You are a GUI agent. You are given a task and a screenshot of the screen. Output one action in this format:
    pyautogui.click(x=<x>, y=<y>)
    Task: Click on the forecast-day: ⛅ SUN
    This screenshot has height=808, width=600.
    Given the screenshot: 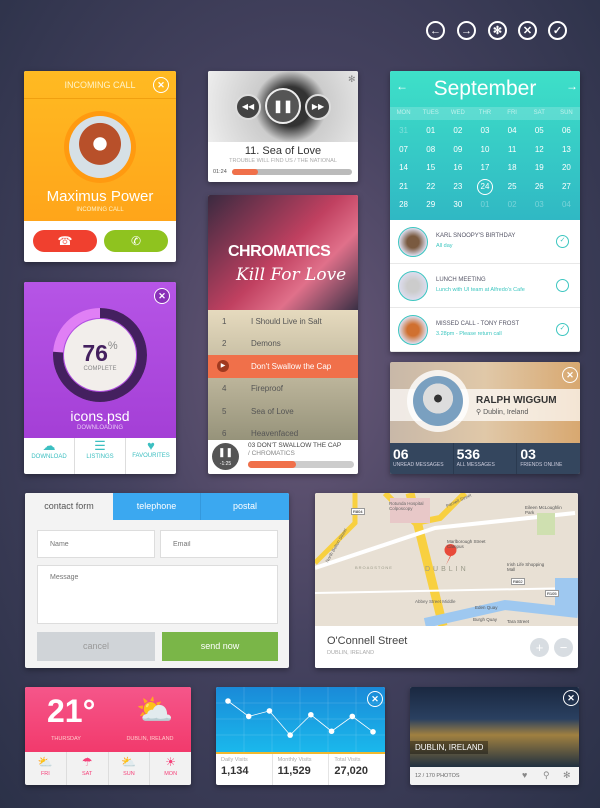 What is the action you would take?
    pyautogui.click(x=130, y=768)
    